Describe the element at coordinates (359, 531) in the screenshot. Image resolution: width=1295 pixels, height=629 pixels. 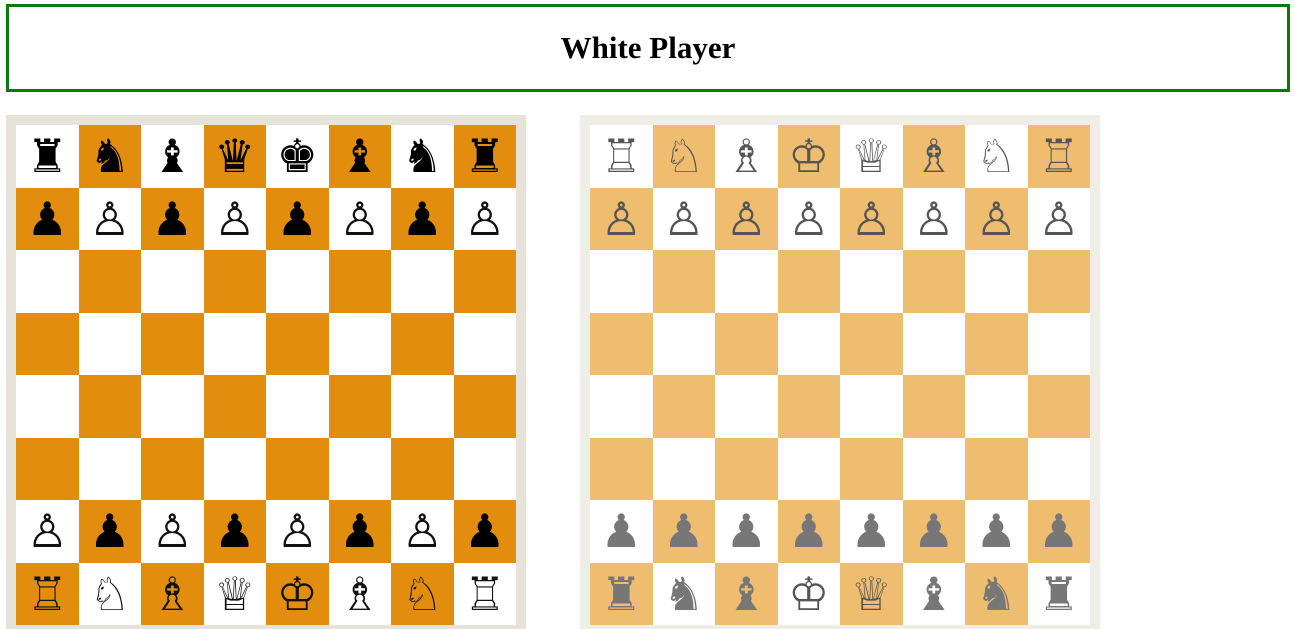
I see `square-f2: ♟` at that location.